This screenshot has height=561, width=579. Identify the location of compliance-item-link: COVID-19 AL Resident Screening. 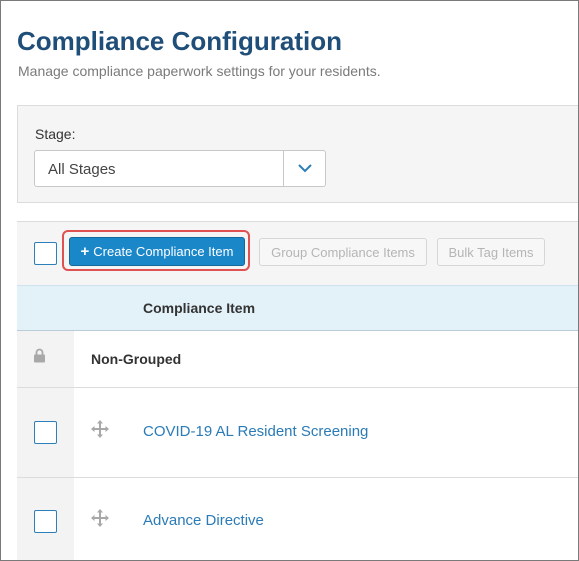
(255, 431).